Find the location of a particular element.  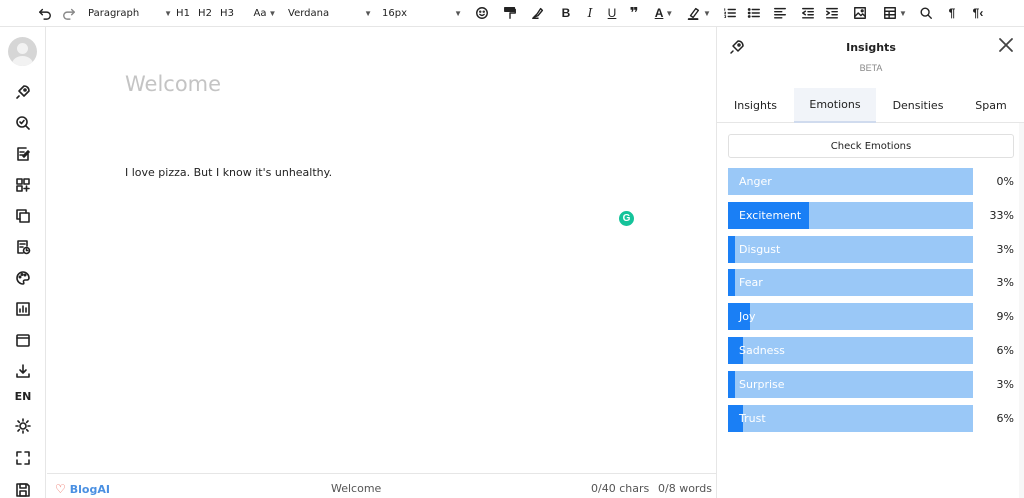

font-family-select: Verdana ▼ is located at coordinates (330, 13).